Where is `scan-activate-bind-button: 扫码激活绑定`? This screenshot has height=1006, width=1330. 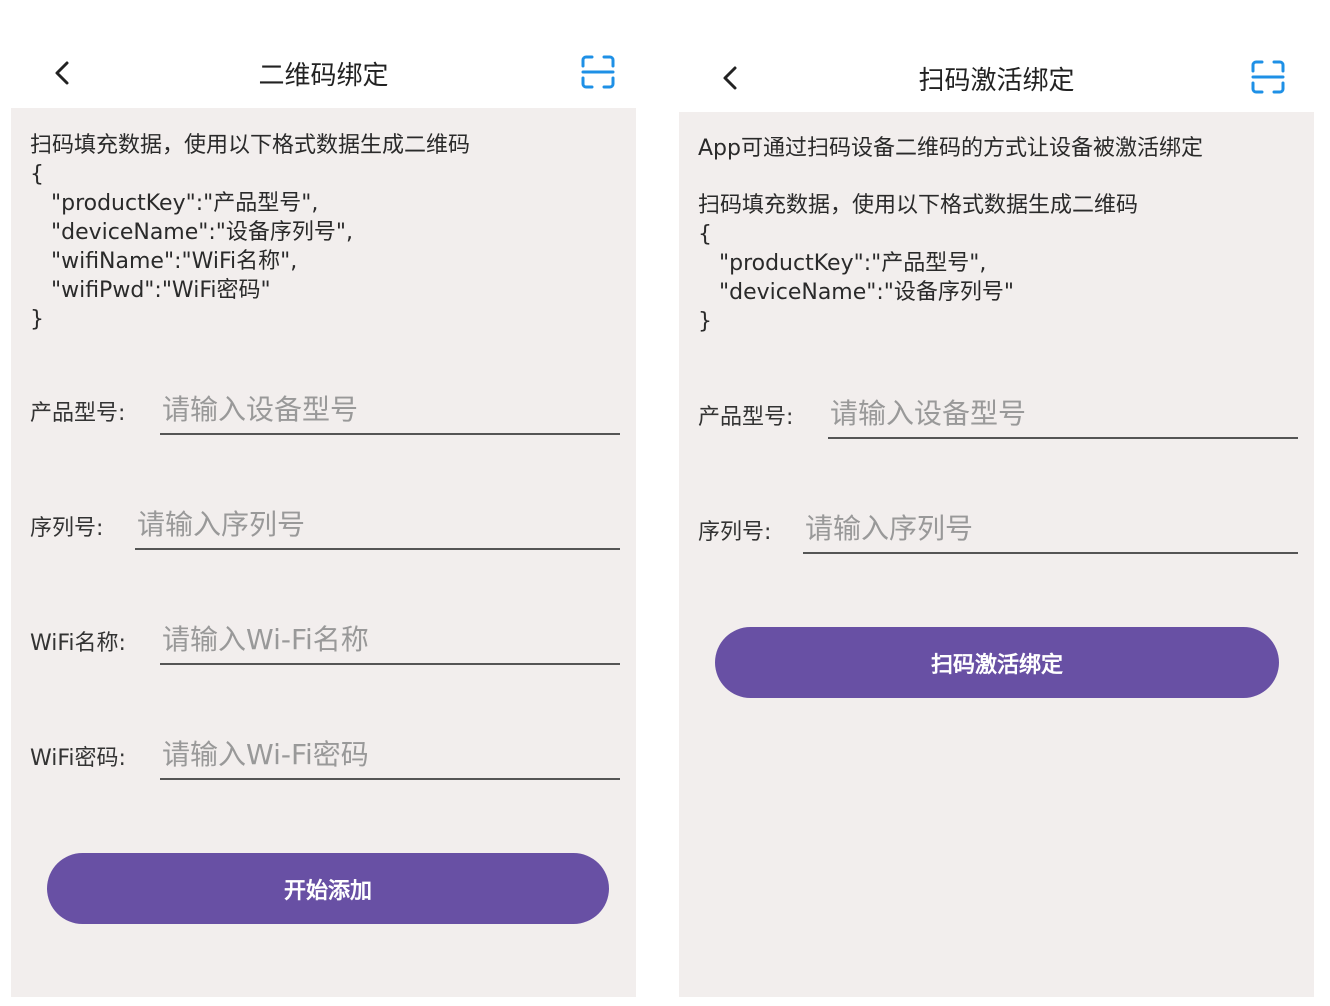
scan-activate-bind-button: 扫码激活绑定 is located at coordinates (997, 662).